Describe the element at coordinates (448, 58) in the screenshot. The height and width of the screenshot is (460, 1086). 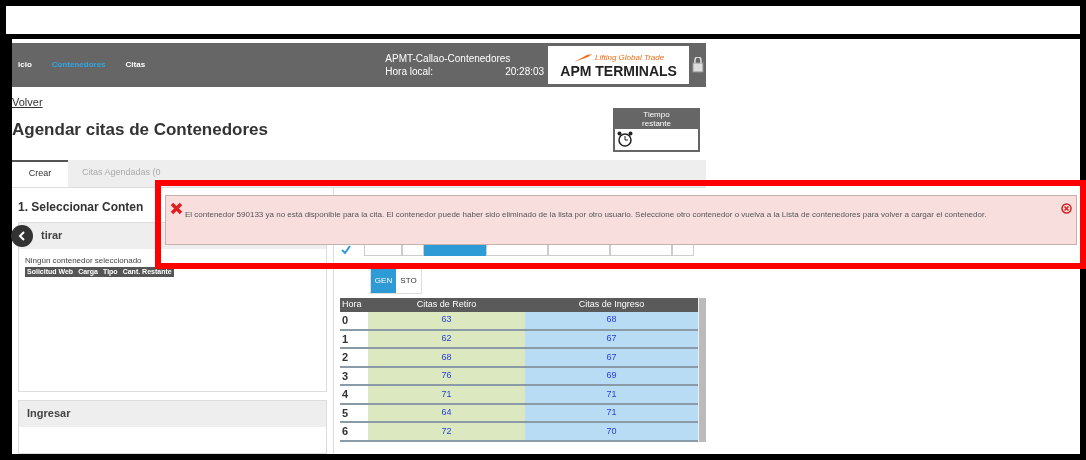
I see `terminal-name: APMT-Callao-Contenedores` at that location.